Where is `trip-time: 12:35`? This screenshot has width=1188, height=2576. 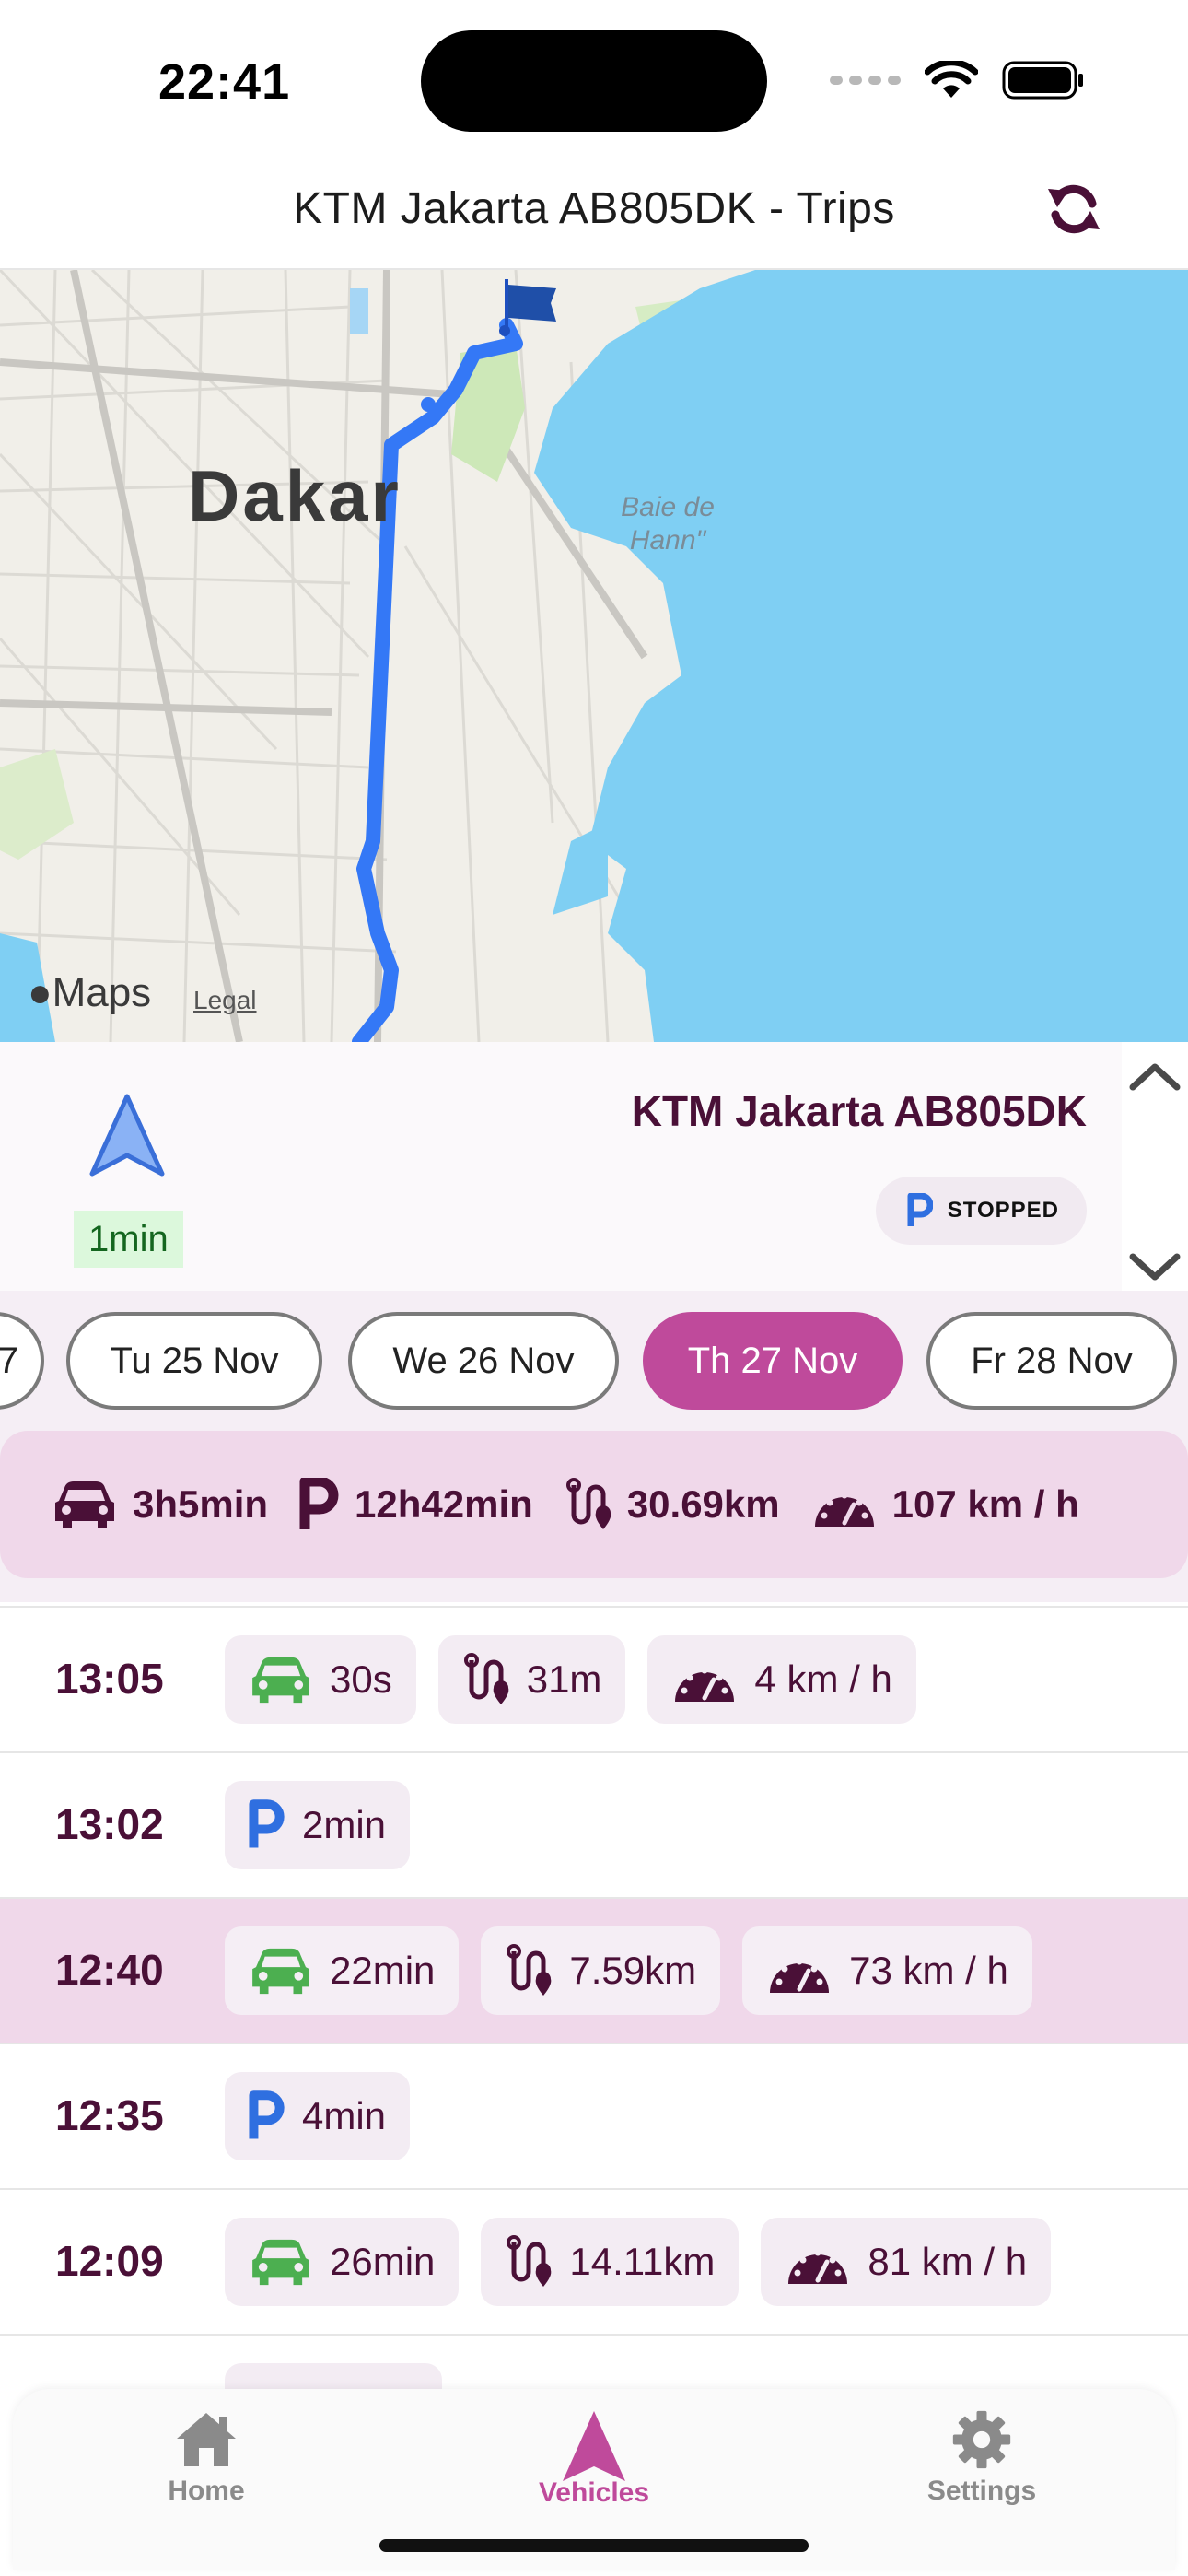 trip-time: 12:35 is located at coordinates (109, 2115).